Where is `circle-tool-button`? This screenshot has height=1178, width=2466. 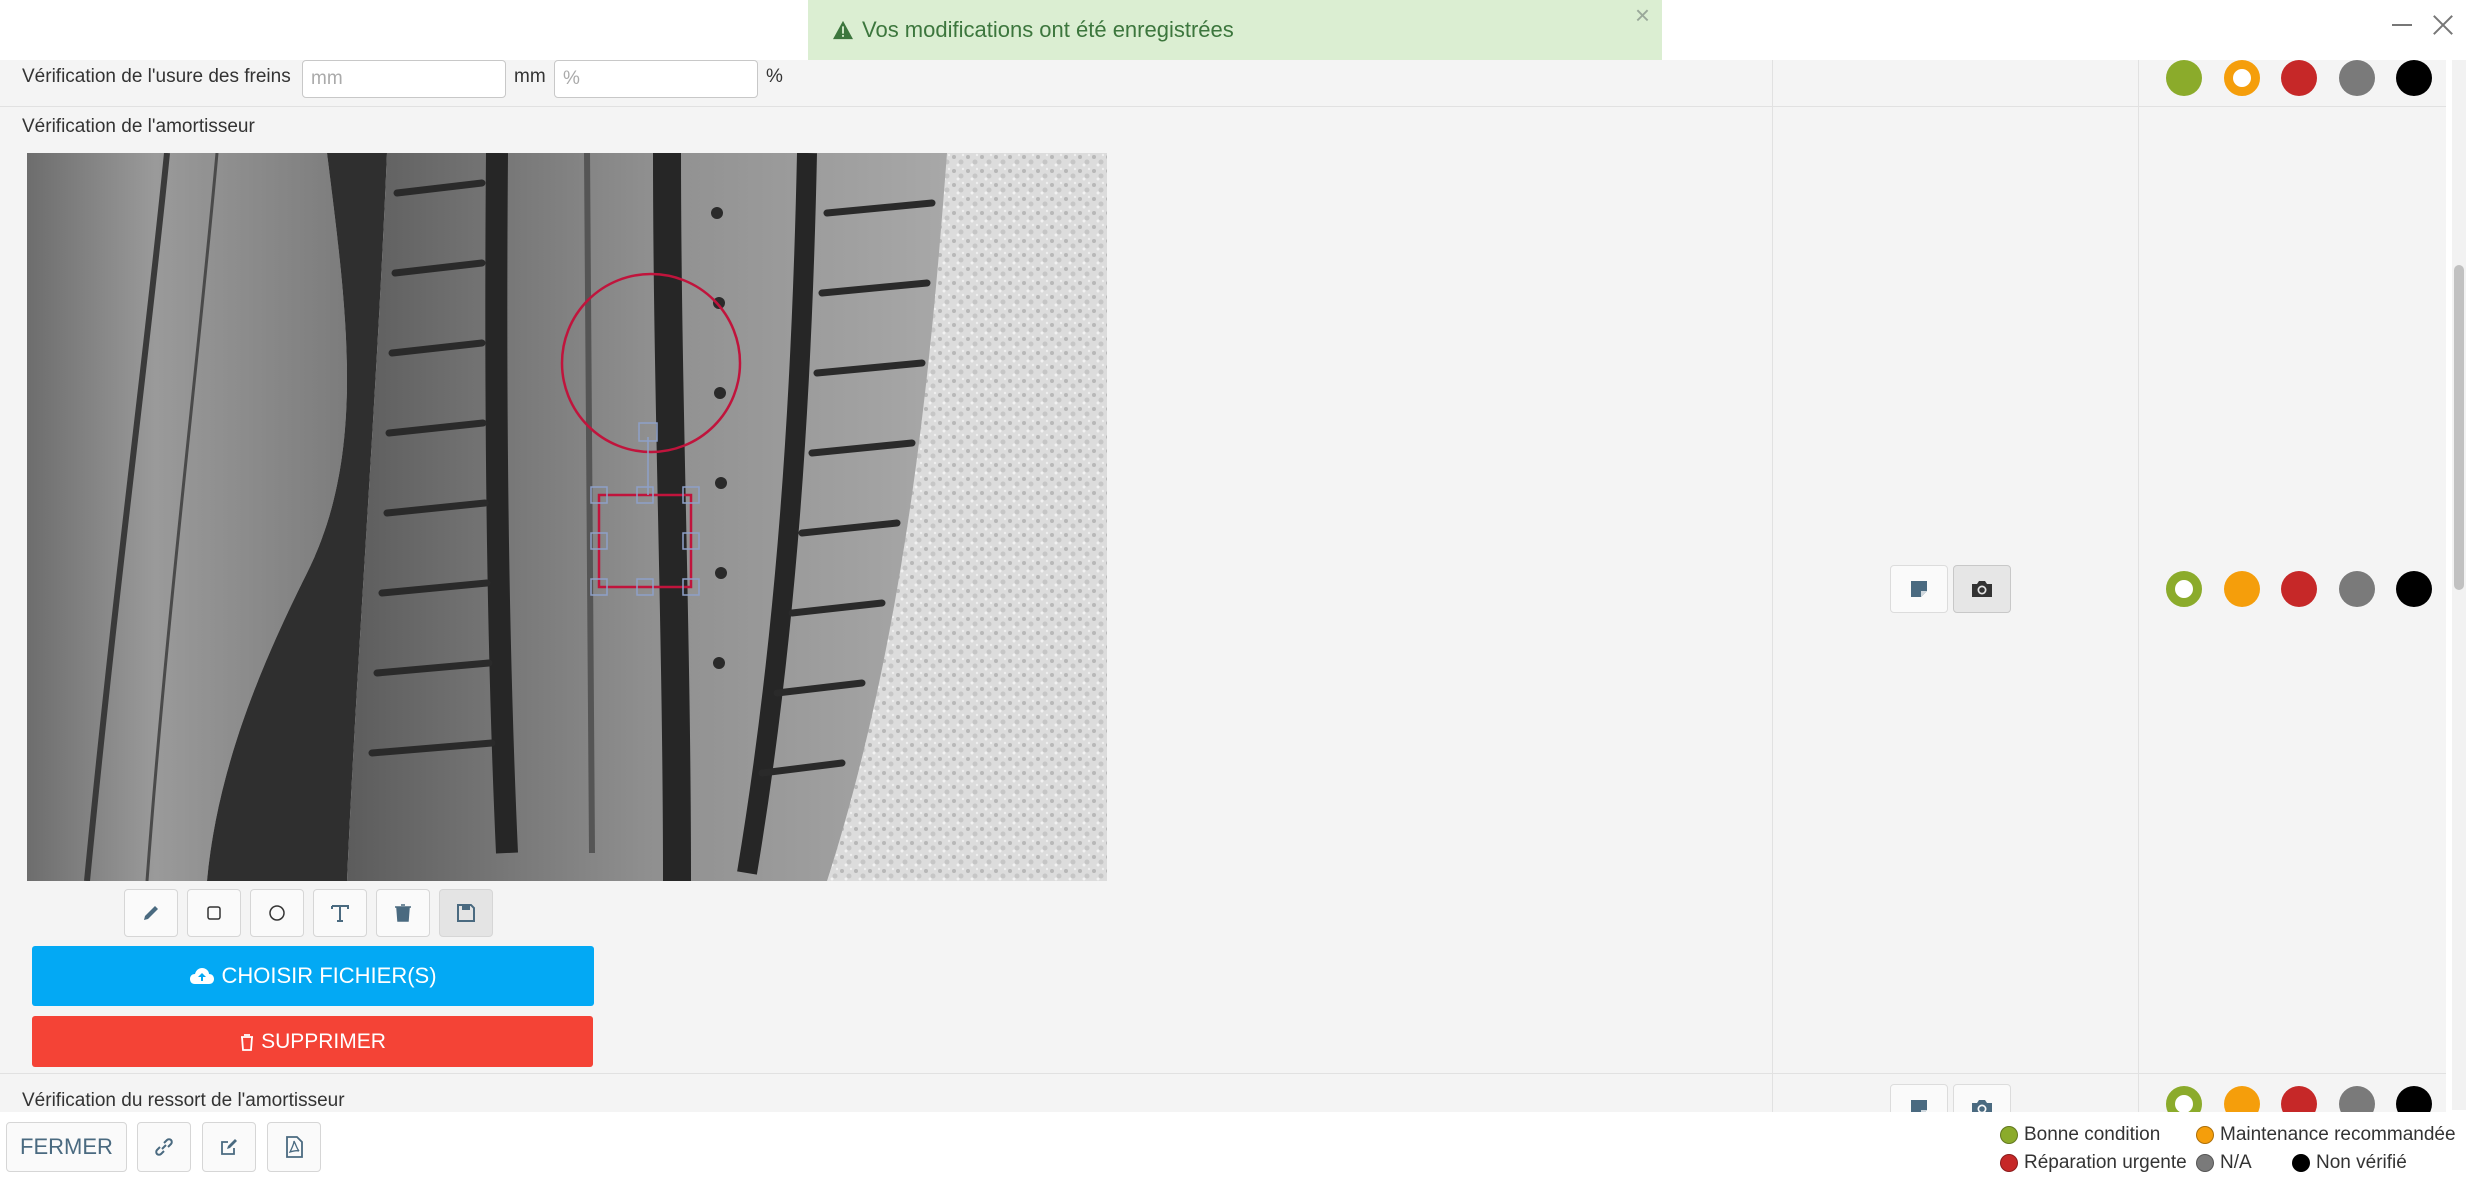 circle-tool-button is located at coordinates (277, 913).